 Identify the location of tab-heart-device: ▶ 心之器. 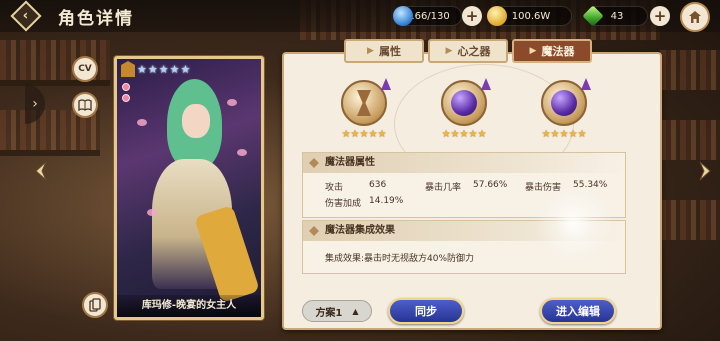
(468, 51).